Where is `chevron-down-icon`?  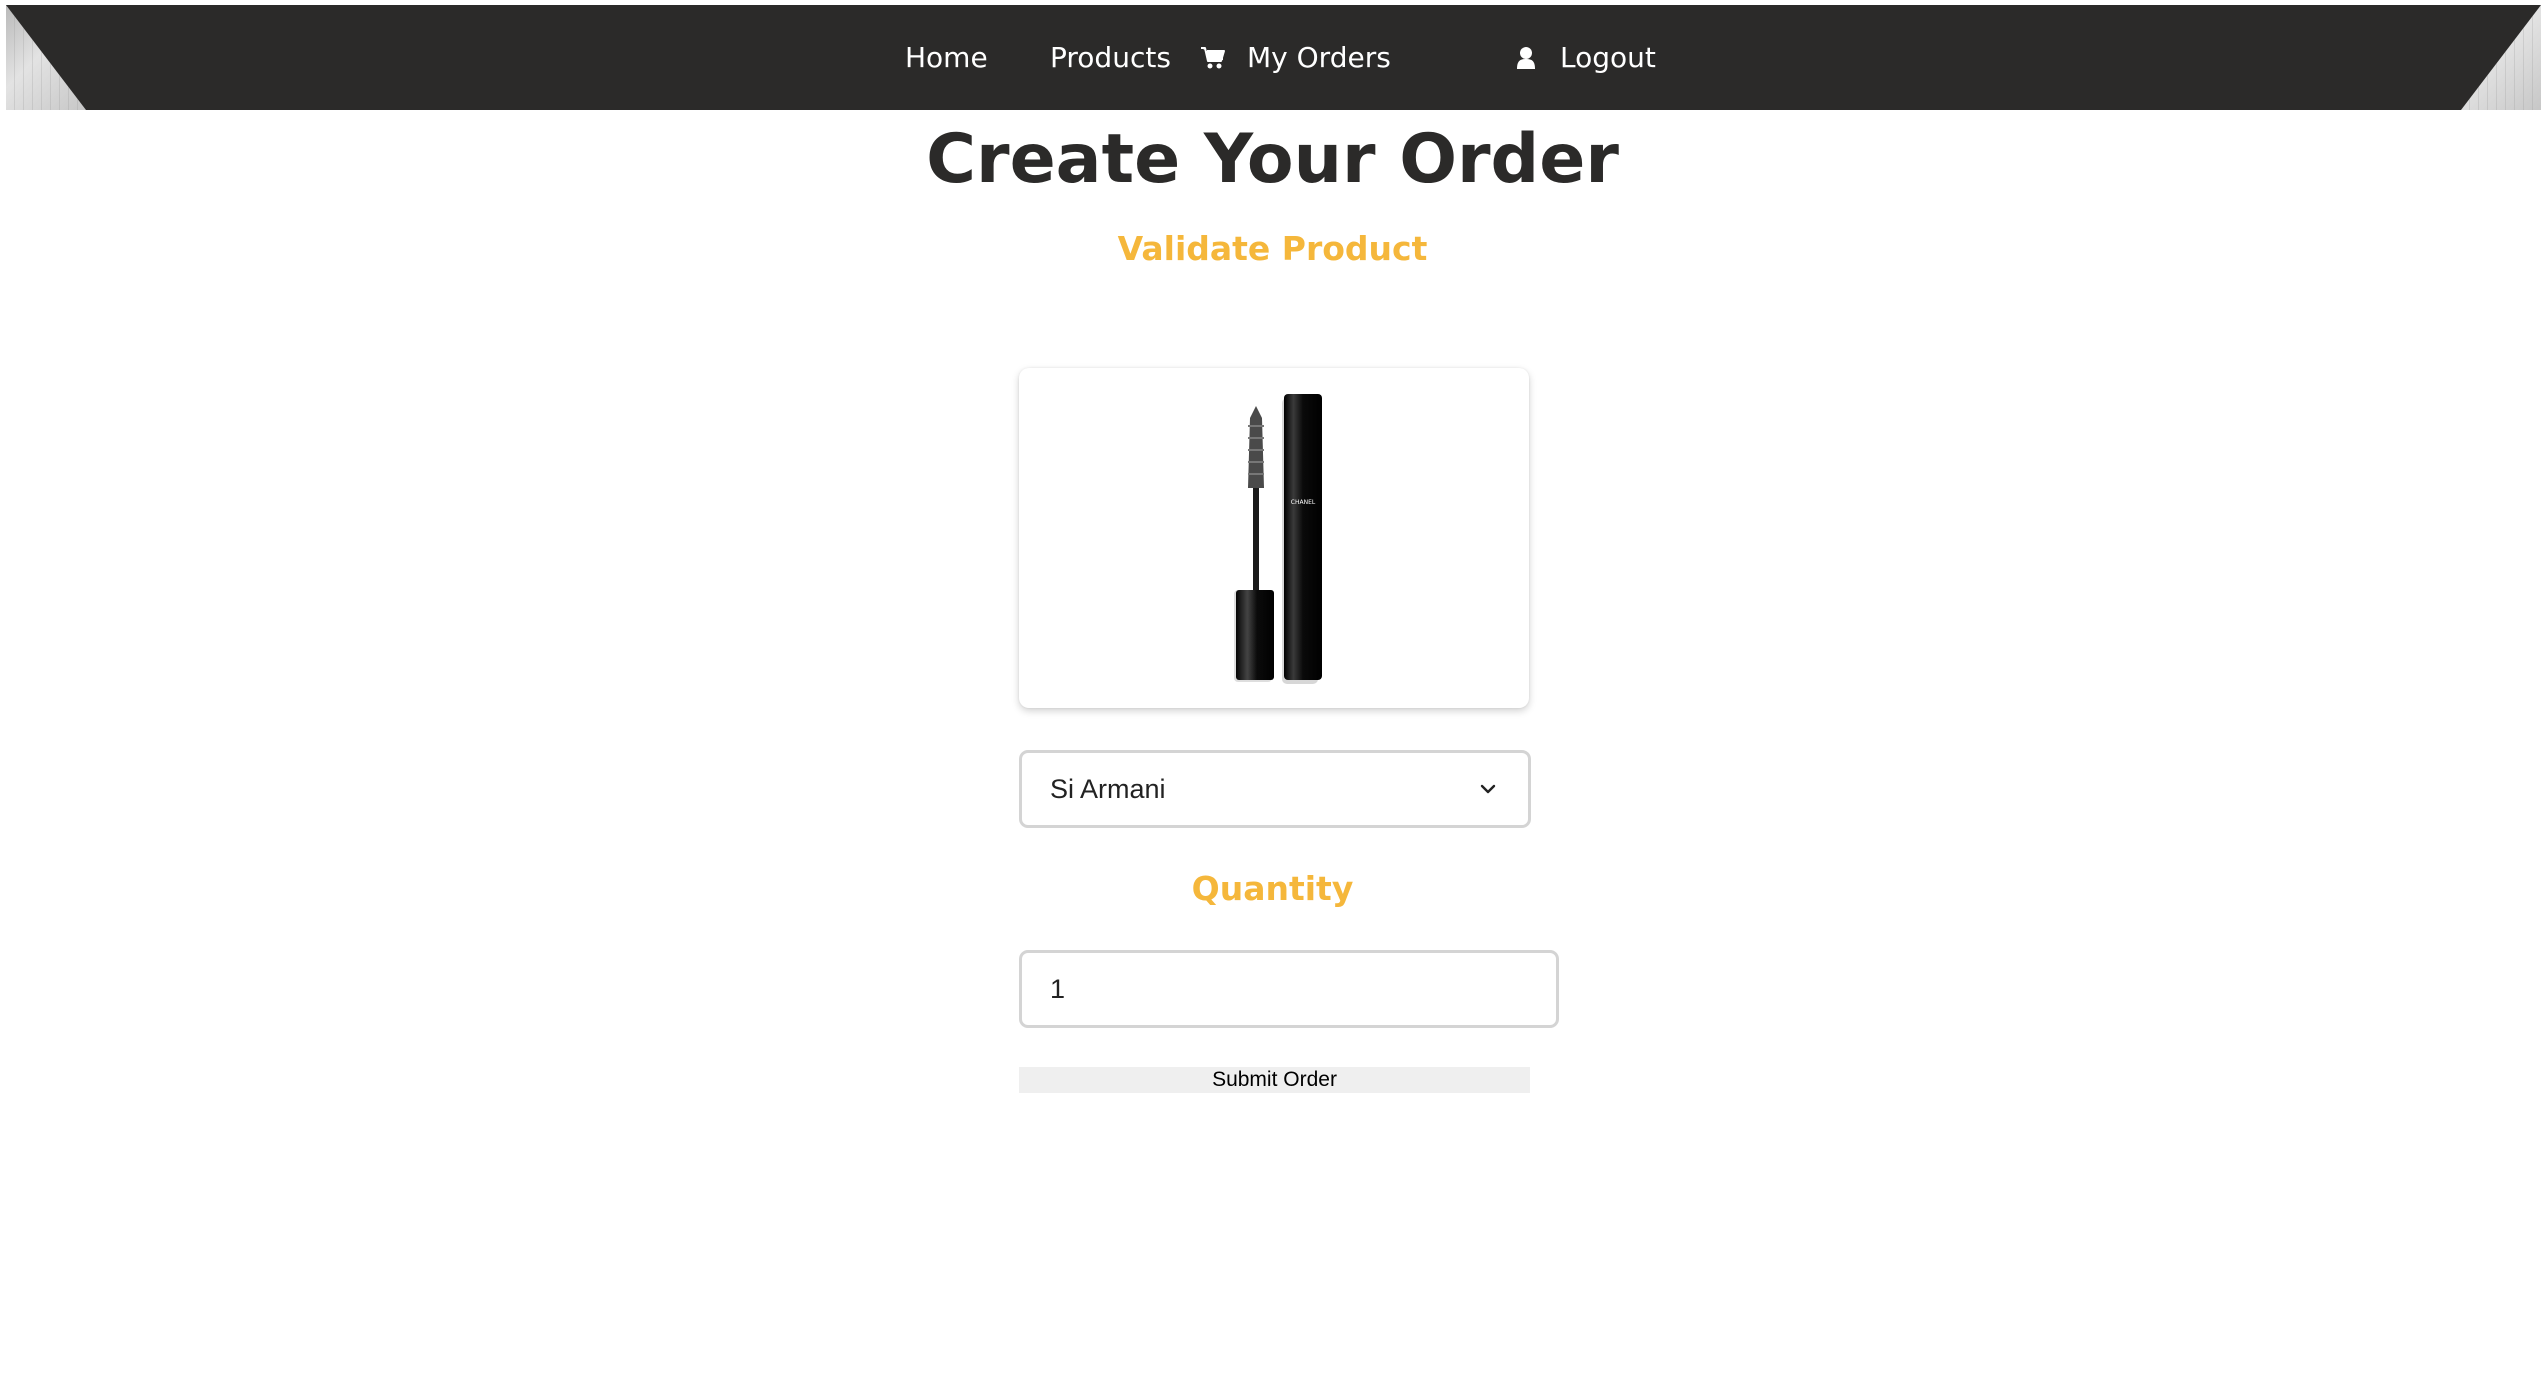 chevron-down-icon is located at coordinates (1488, 789).